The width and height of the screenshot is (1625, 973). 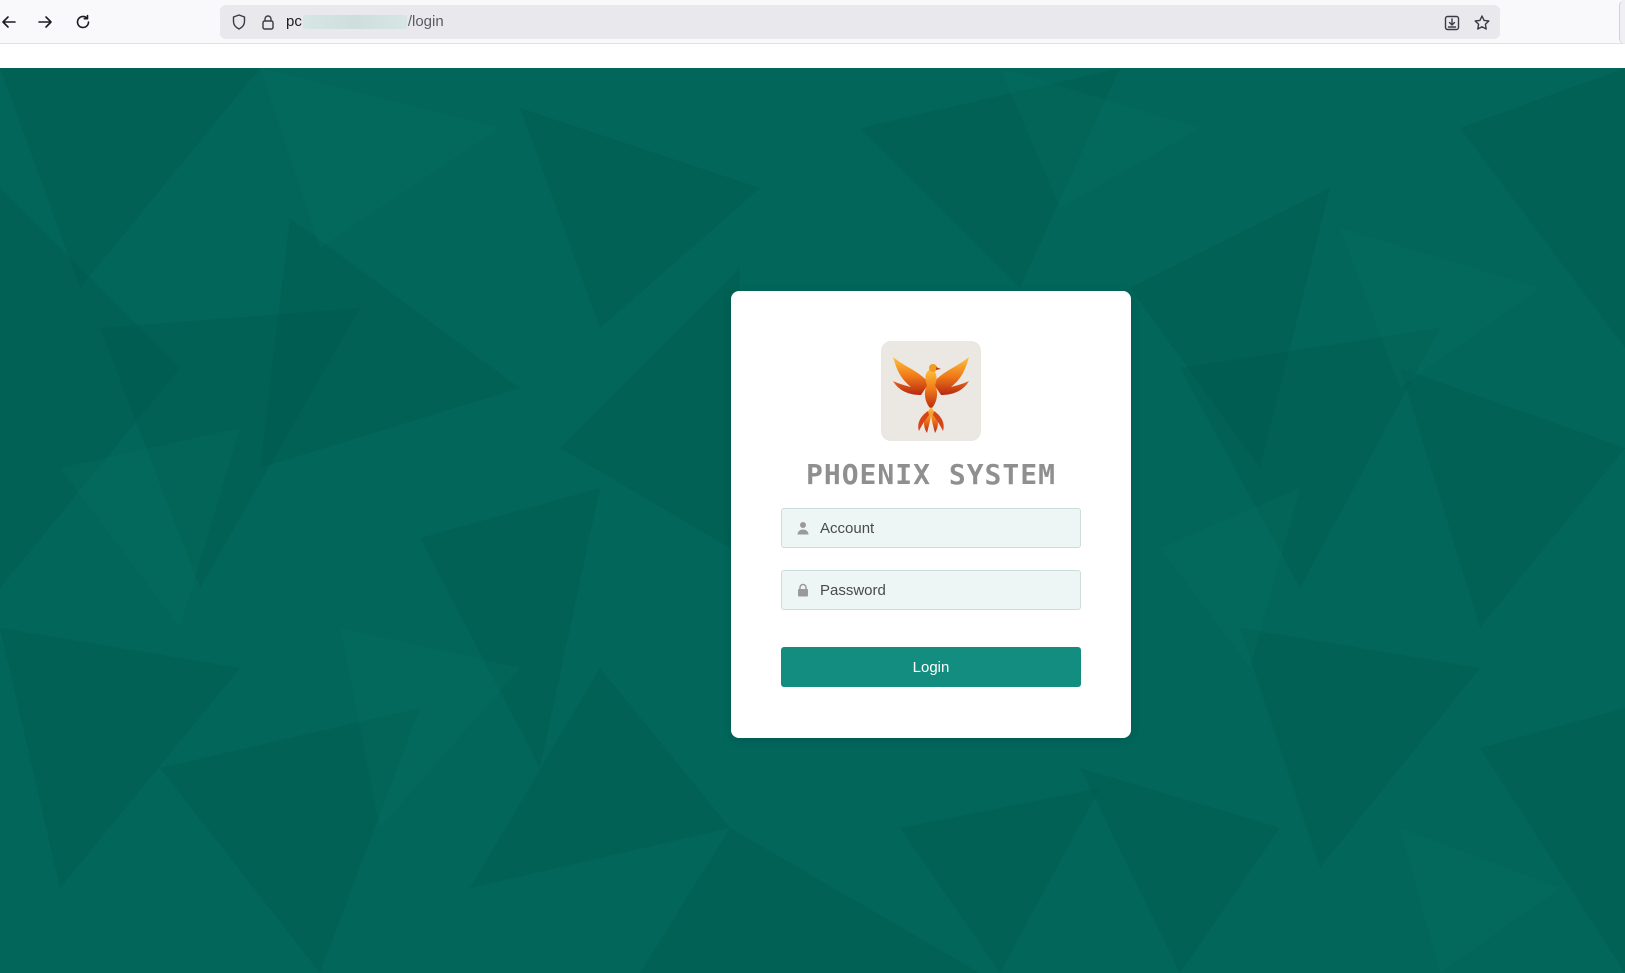 I want to click on url-path: /login, so click(x=425, y=21).